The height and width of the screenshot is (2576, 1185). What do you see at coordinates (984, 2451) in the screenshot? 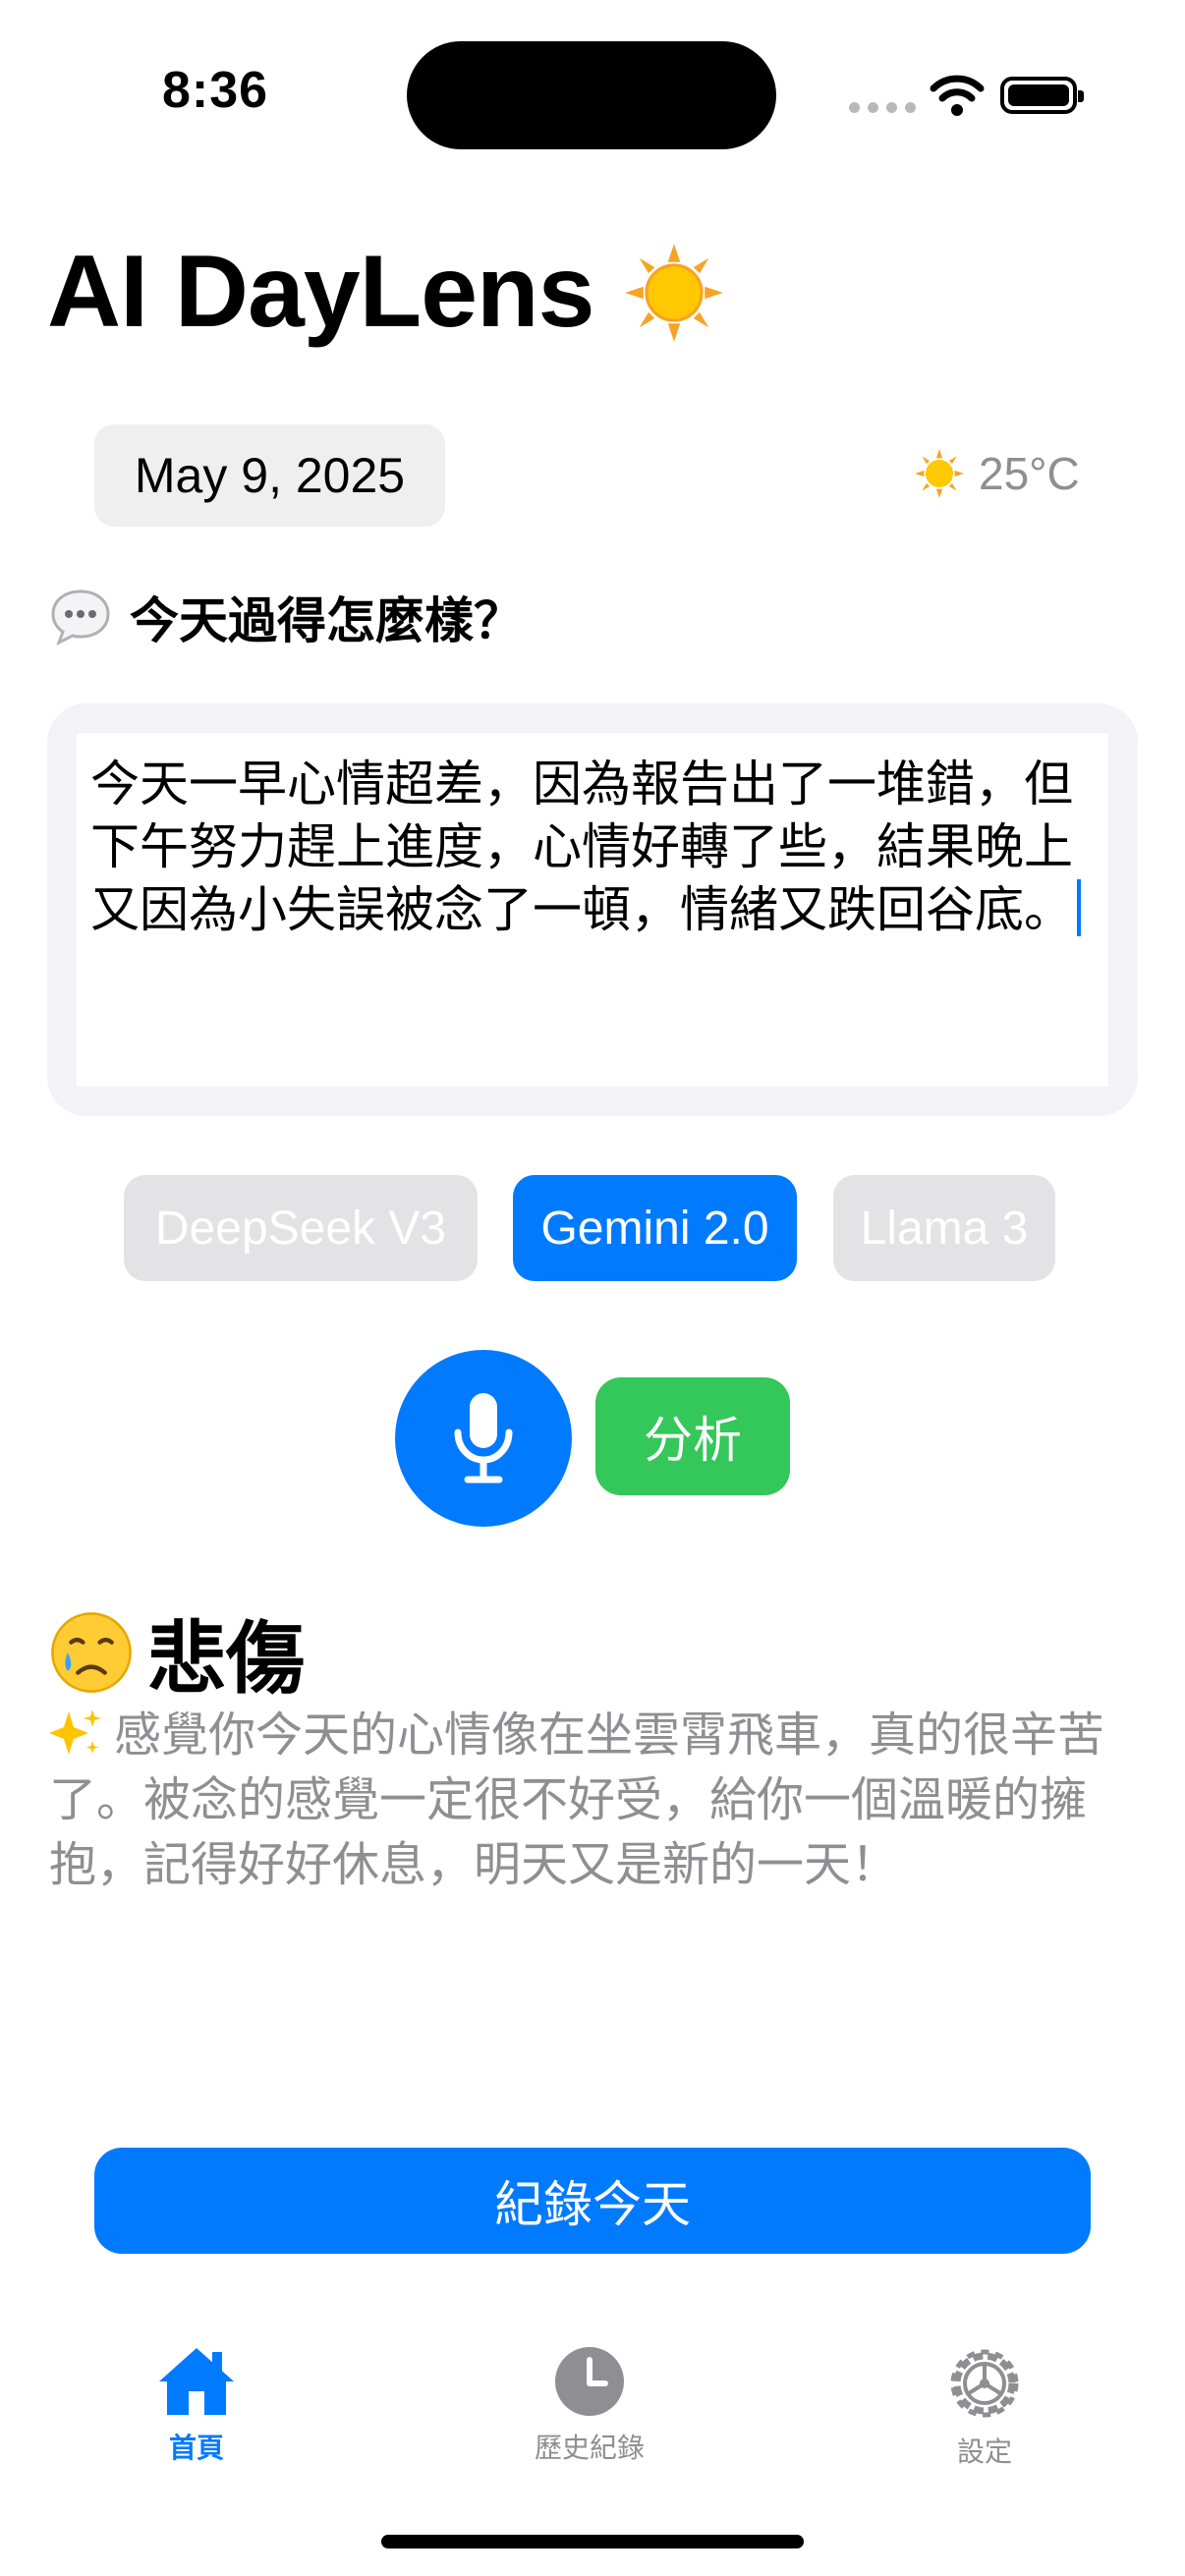
I see `tab-settings-label: 設定` at bounding box center [984, 2451].